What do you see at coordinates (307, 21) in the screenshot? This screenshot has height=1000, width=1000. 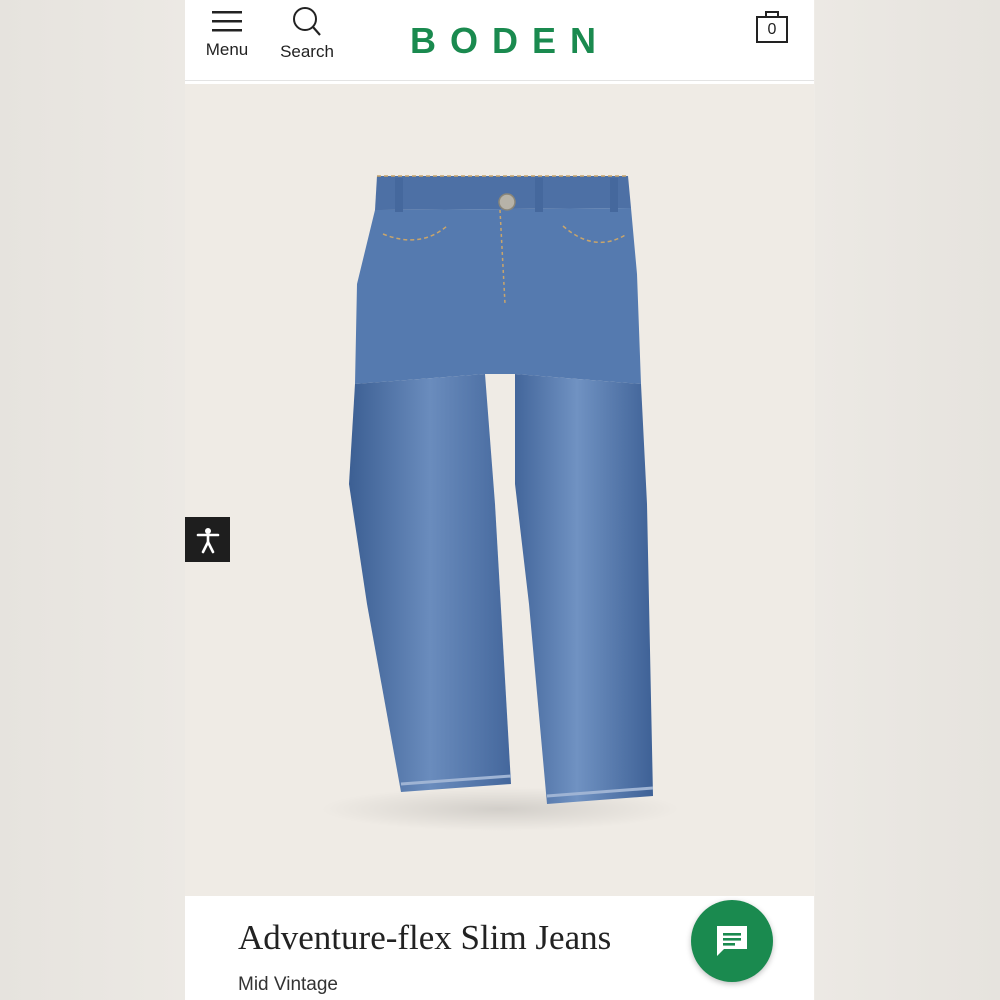 I see `search-icon` at bounding box center [307, 21].